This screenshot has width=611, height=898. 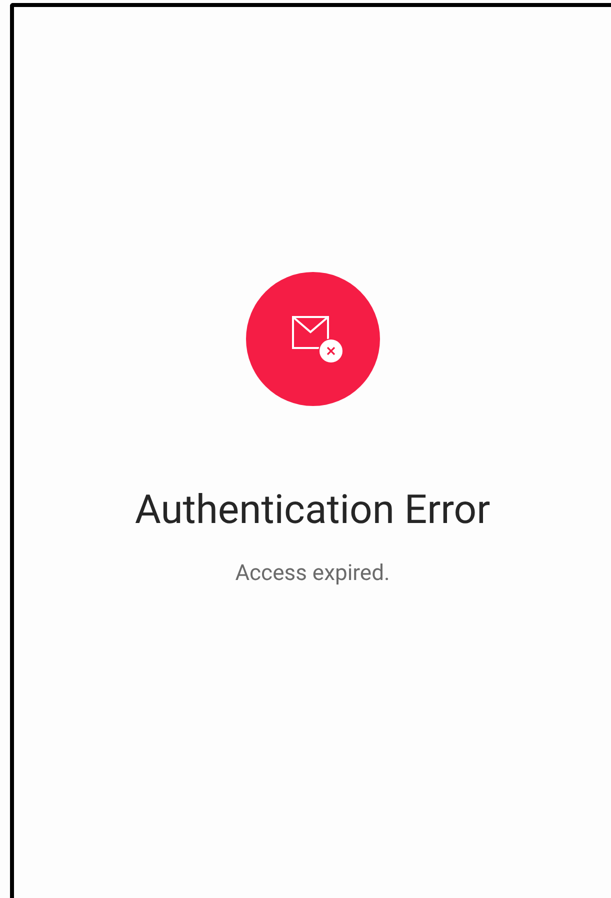 What do you see at coordinates (317, 339) in the screenshot?
I see `mail-error-icon` at bounding box center [317, 339].